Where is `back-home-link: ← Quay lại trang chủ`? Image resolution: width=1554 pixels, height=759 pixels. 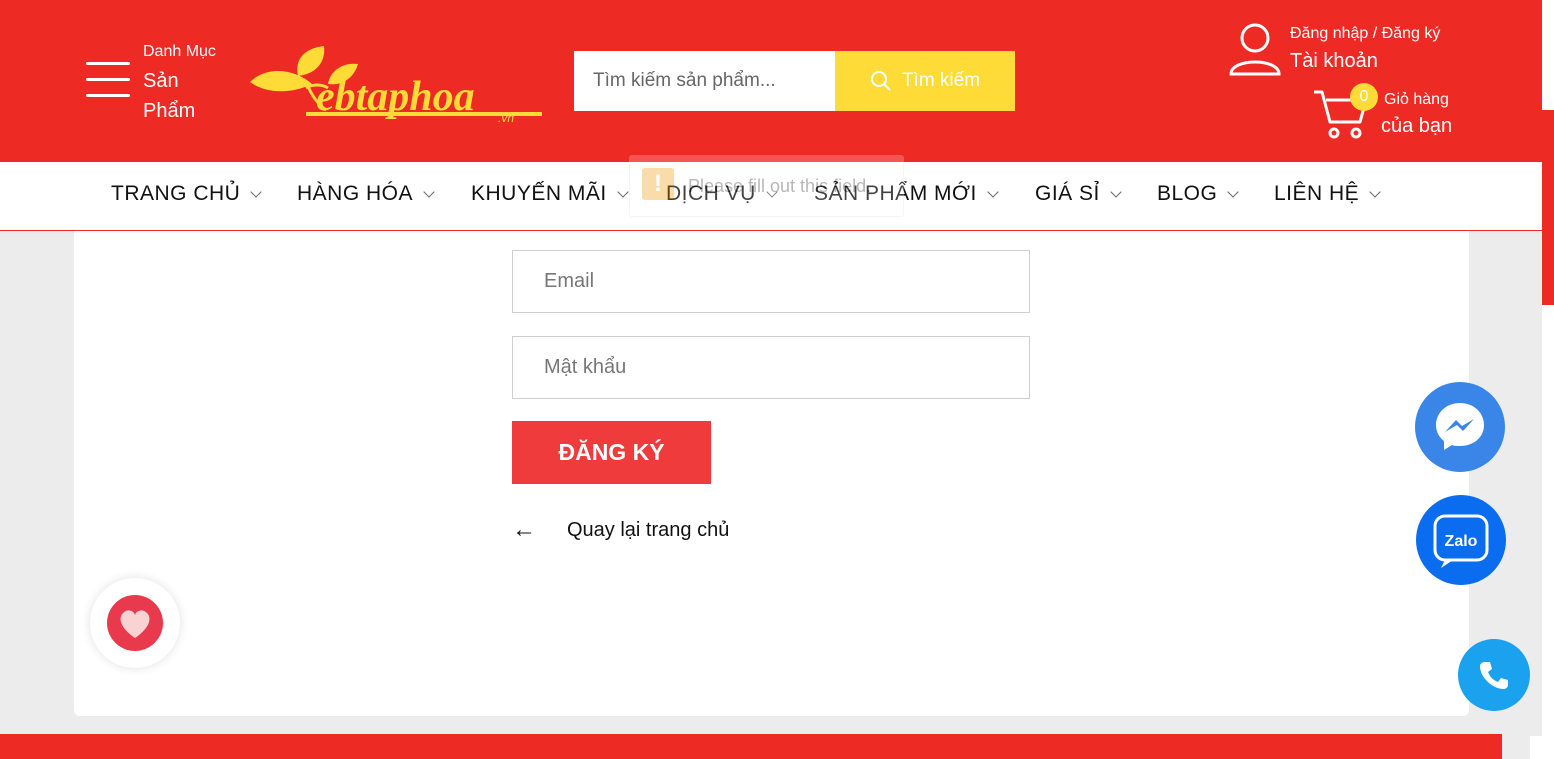 back-home-link: ← Quay lại trang chủ is located at coordinates (620, 530).